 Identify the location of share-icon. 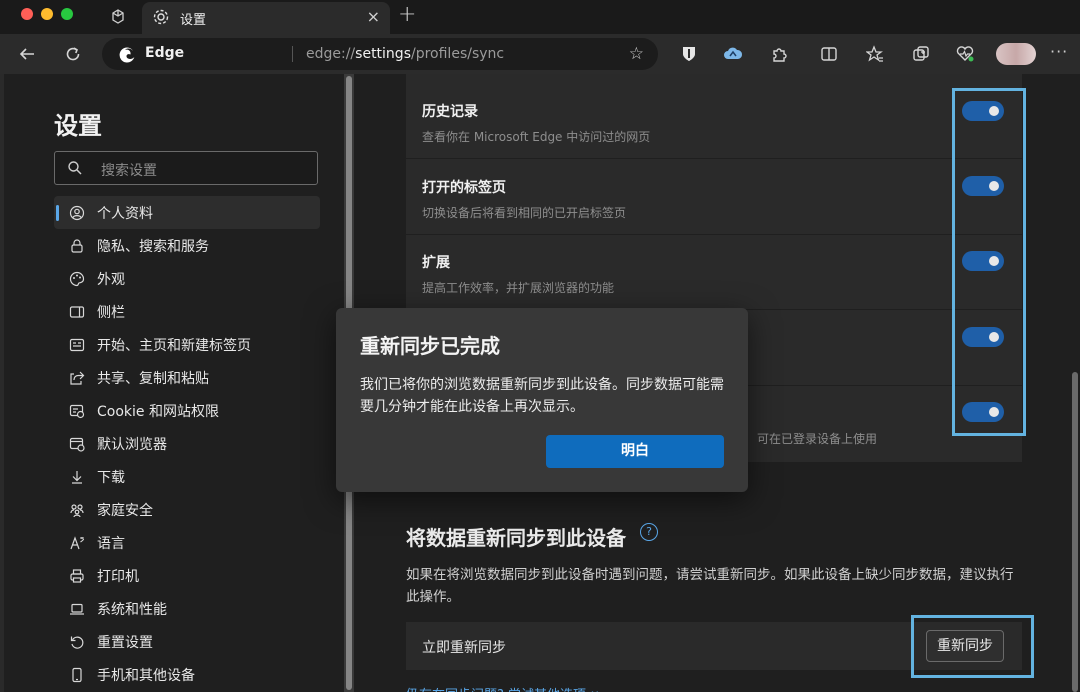
(77, 378).